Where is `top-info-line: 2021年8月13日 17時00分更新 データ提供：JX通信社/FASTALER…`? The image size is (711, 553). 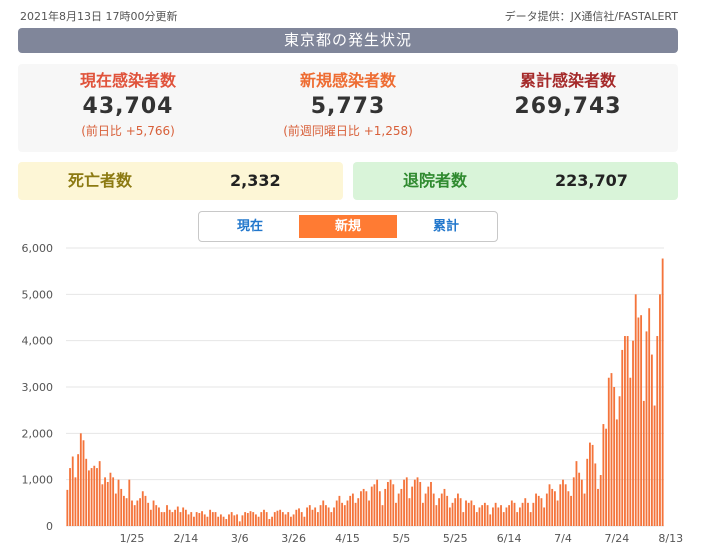 top-info-line: 2021年8月13日 17時00分更新 データ提供：JX通信社/FASTALER… is located at coordinates (349, 16).